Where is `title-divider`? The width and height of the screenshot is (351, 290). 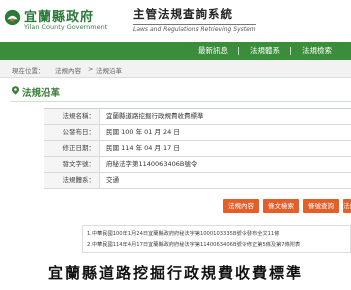
title-divider is located at coordinates (180, 101).